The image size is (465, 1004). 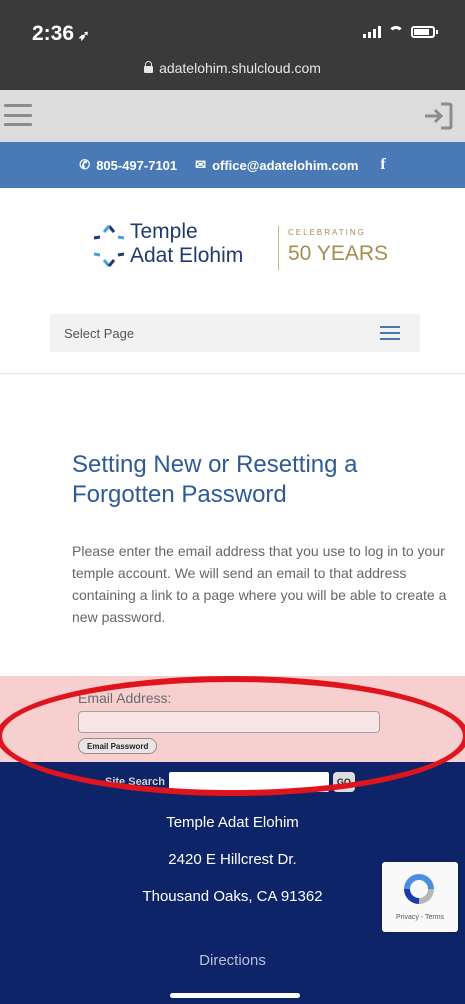 What do you see at coordinates (84, 35) in the screenshot?
I see `location-arrow-icon: ➶` at bounding box center [84, 35].